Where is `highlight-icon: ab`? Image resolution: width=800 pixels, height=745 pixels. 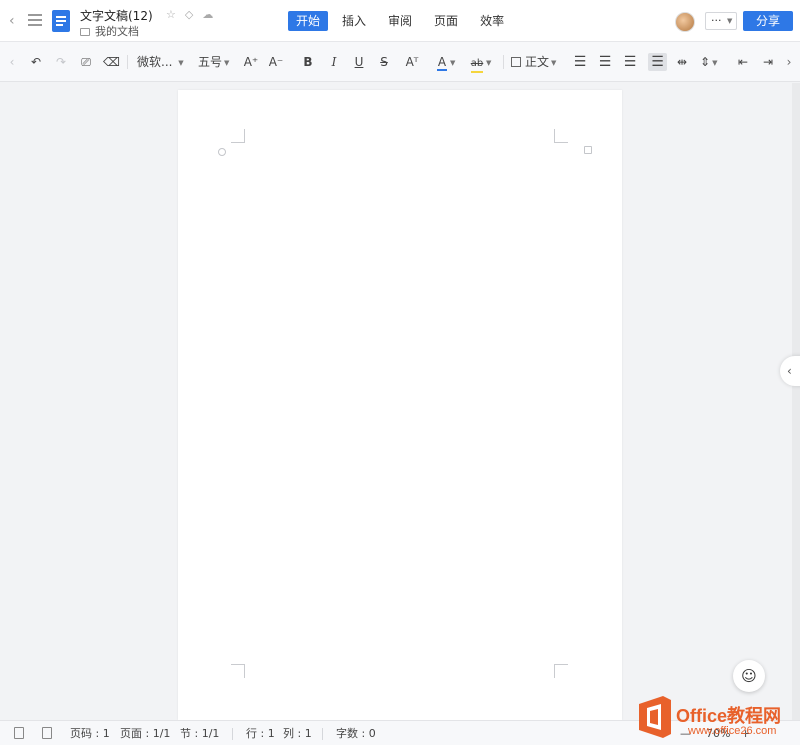
highlight-icon: ab is located at coordinates (477, 64).